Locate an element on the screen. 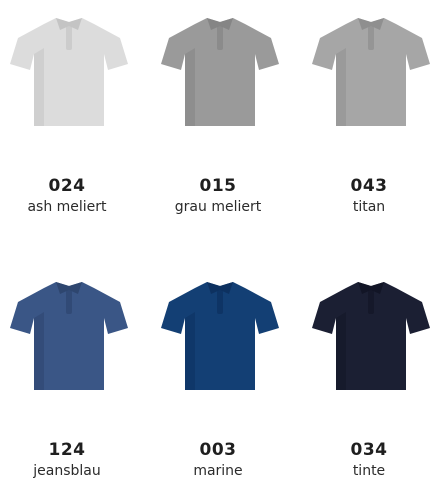 The width and height of the screenshot is (433, 504). color-name: tinte is located at coordinates (369, 471).